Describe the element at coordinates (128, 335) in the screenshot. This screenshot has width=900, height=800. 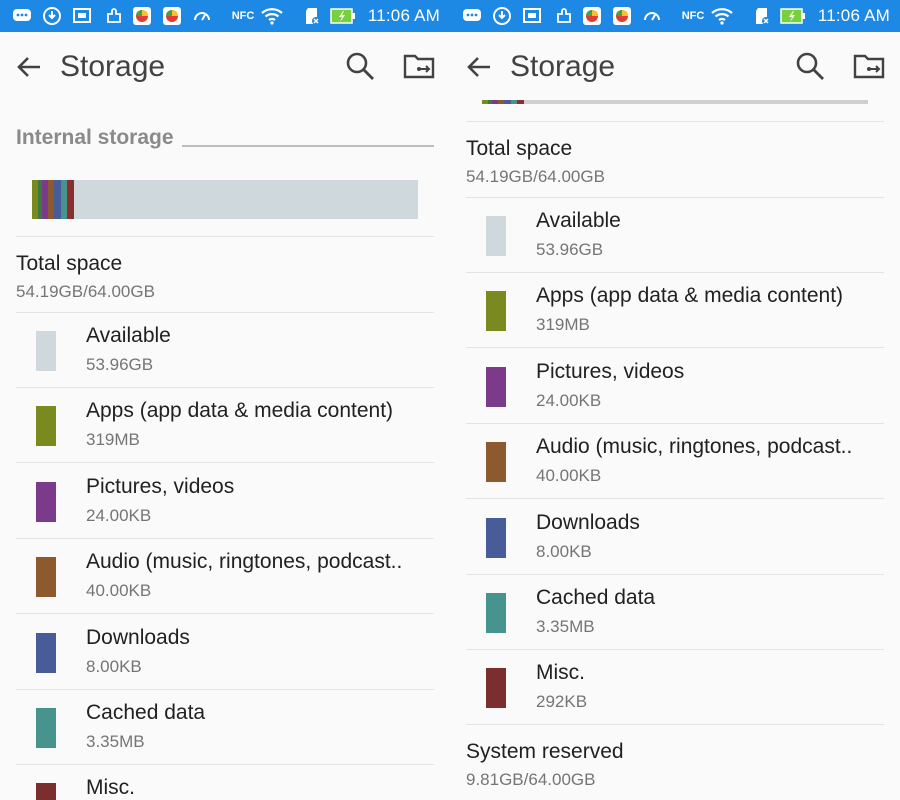
I see `category-label: Available` at that location.